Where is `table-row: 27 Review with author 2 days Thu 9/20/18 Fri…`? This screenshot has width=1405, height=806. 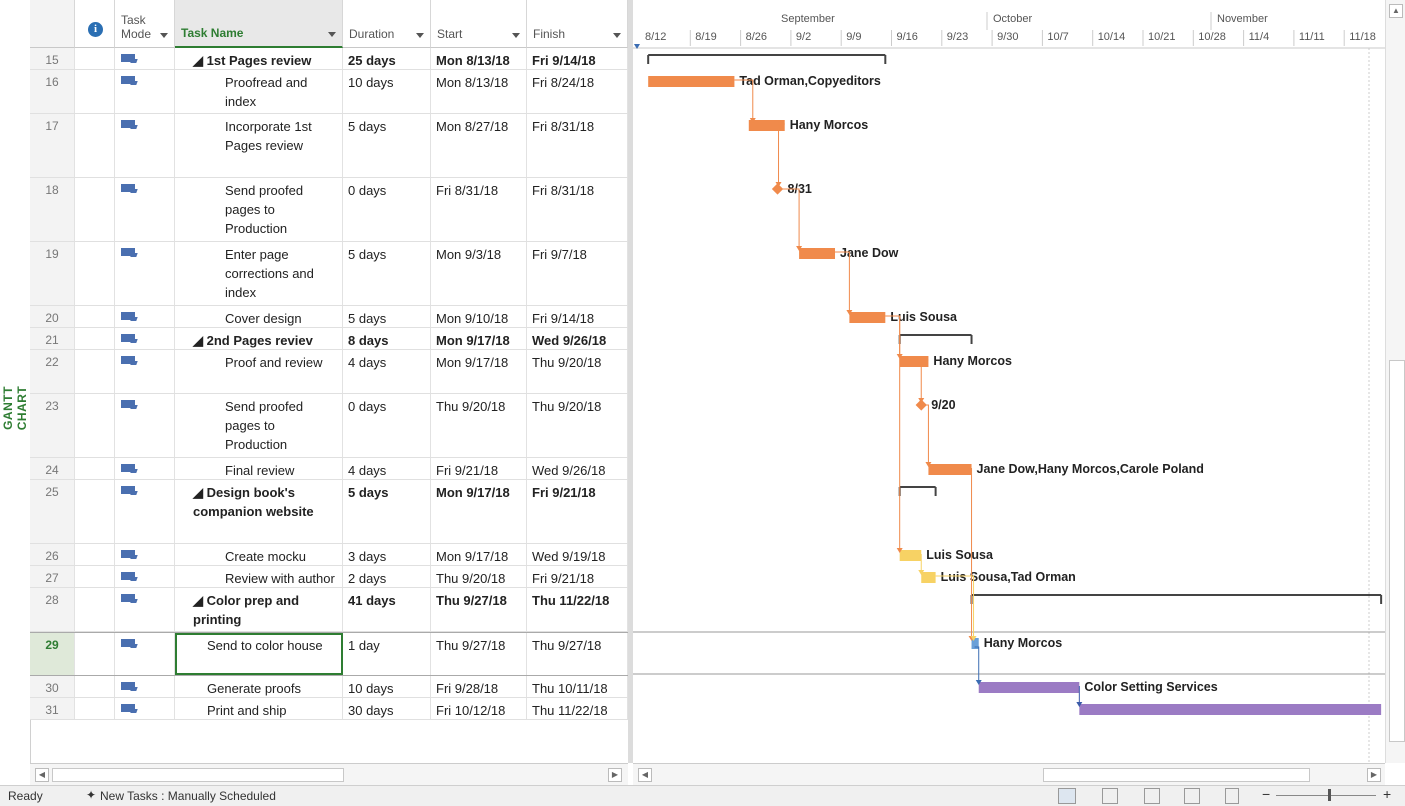
table-row: 27 Review with author 2 days Thu 9/20/18 Fri… is located at coordinates (329, 577).